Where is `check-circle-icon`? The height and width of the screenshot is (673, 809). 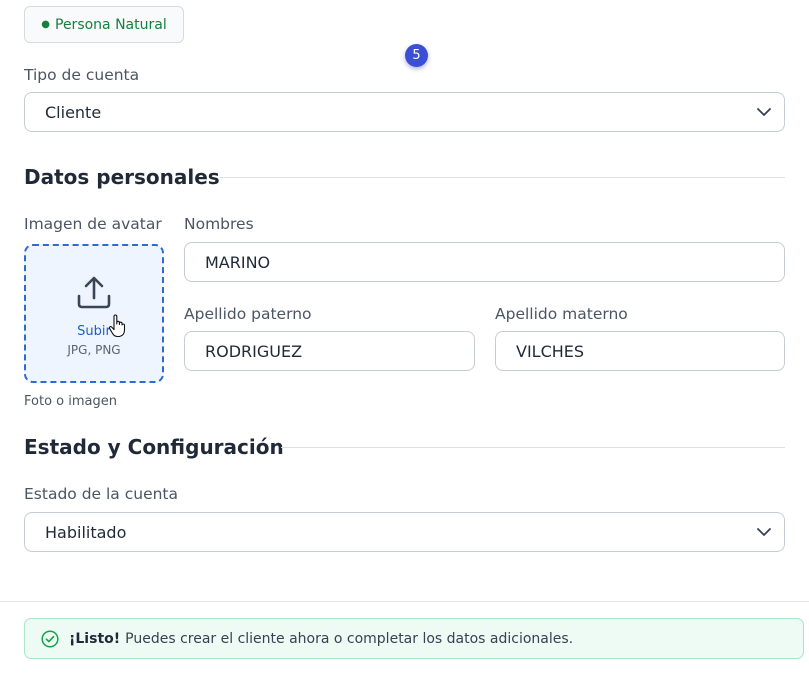
check-circle-icon is located at coordinates (50, 638).